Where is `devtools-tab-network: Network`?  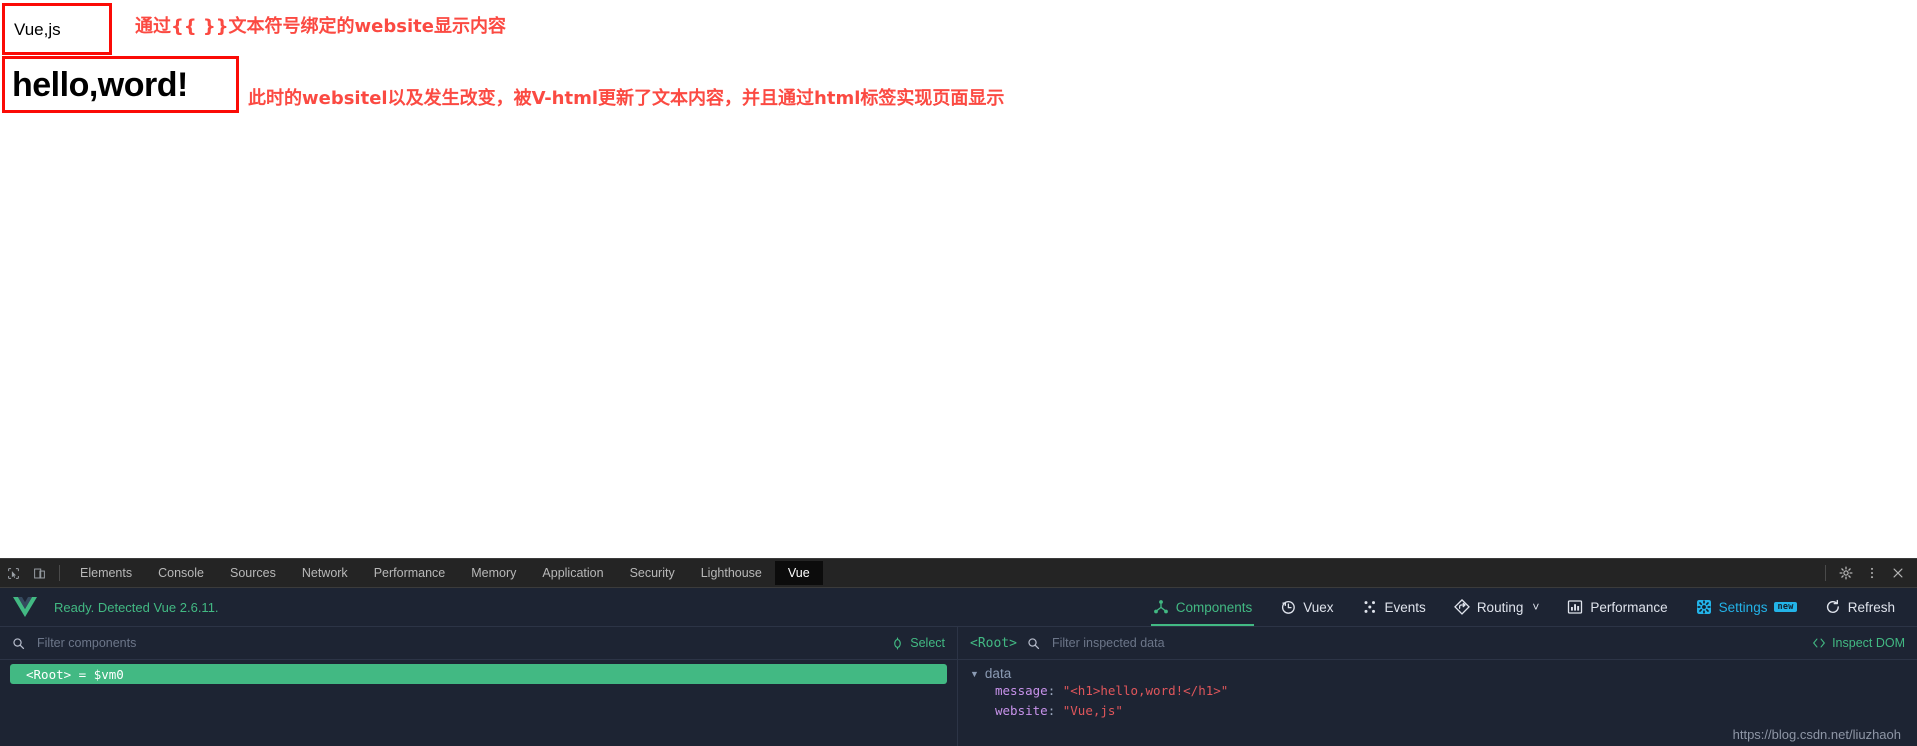
devtools-tab-network: Network is located at coordinates (325, 573).